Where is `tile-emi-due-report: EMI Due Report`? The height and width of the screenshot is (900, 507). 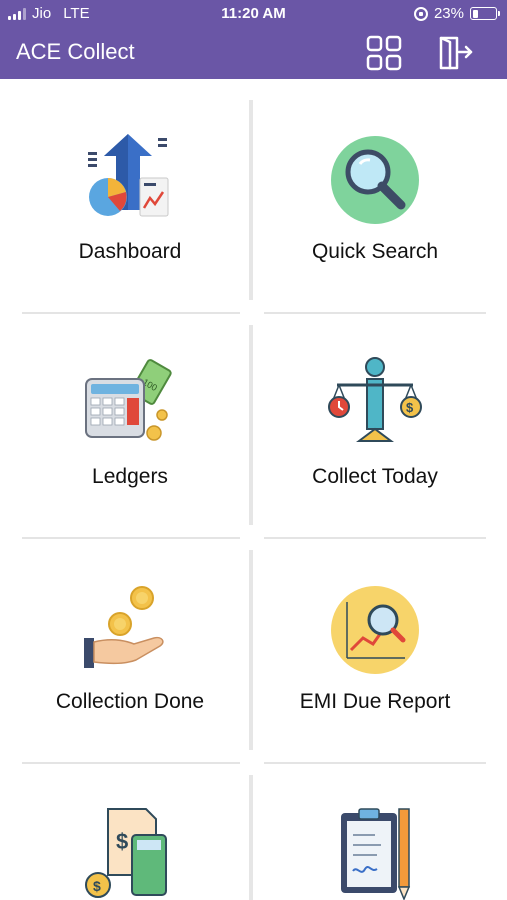 tile-emi-due-report: EMI Due Report is located at coordinates (375, 642).